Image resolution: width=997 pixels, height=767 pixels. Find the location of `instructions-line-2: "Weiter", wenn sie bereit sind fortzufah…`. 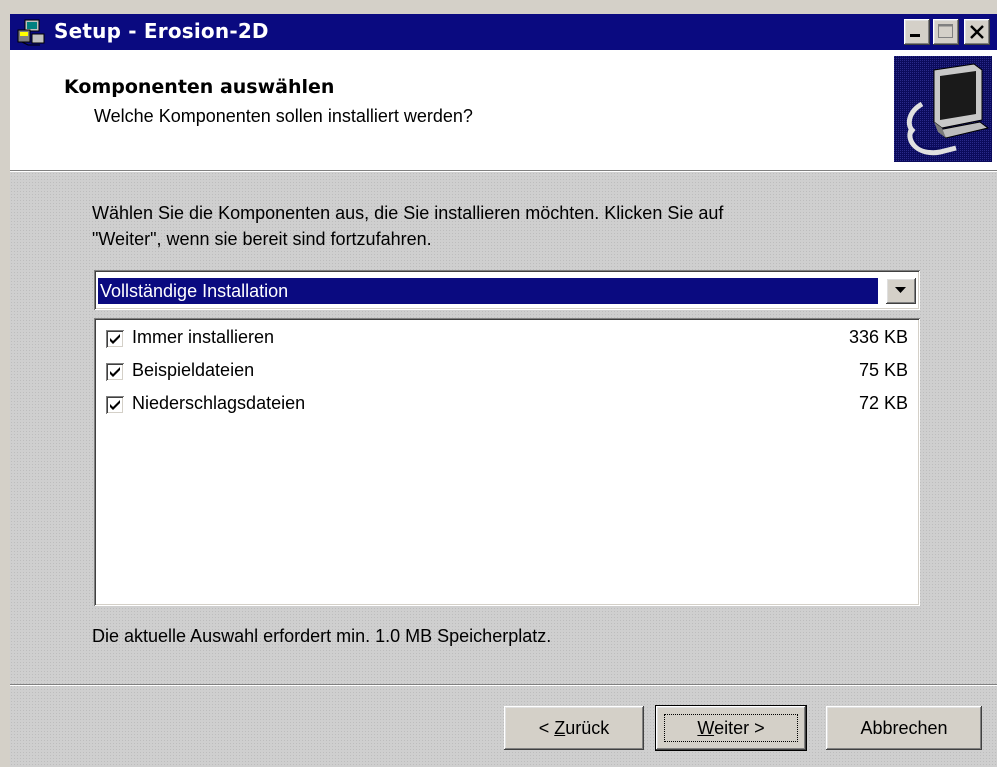

instructions-line-2: "Weiter", wenn sie bereit sind fortzufah… is located at coordinates (262, 239).